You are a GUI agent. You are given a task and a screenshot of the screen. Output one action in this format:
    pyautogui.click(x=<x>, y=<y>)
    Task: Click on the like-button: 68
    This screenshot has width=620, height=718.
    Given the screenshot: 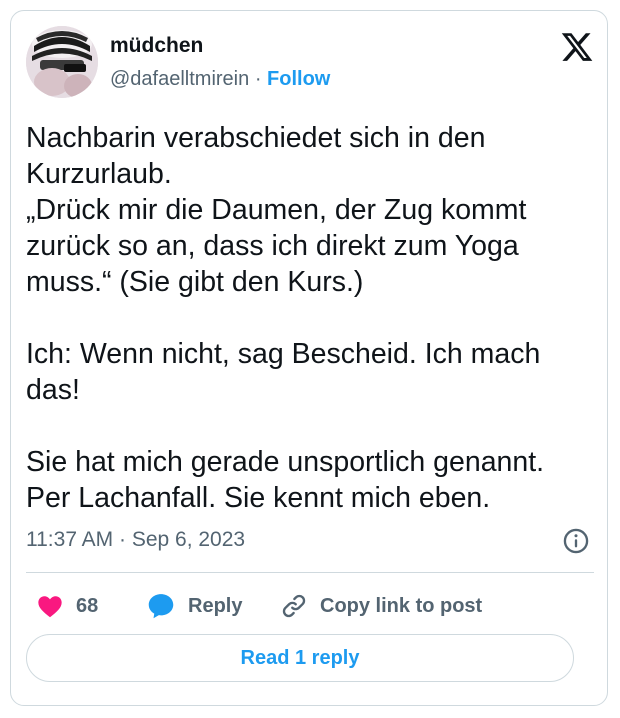 What is the action you would take?
    pyautogui.click(x=67, y=606)
    